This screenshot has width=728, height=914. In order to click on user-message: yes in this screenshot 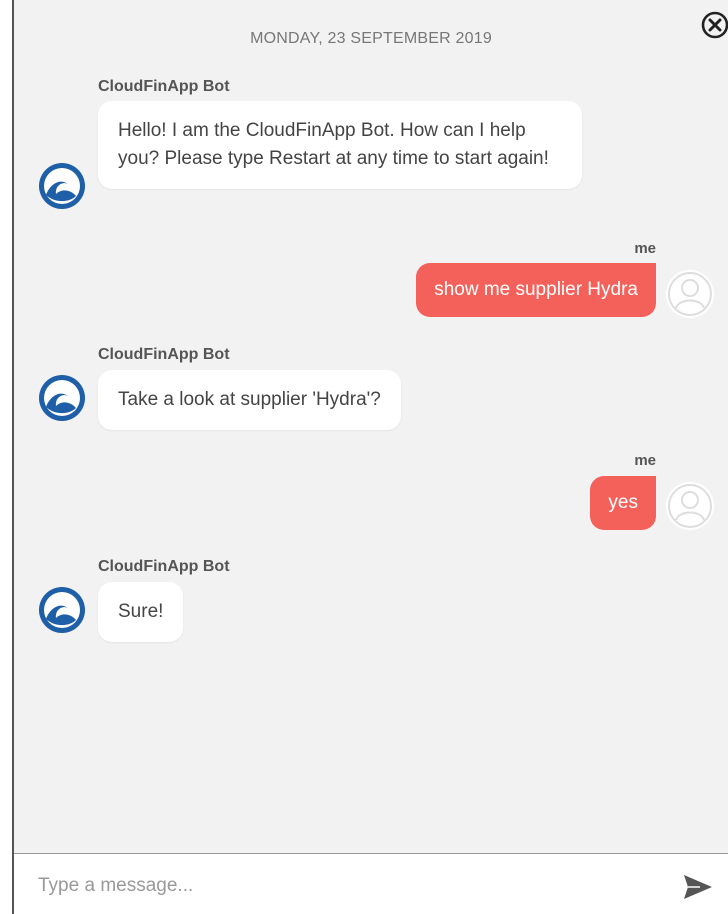, I will do `click(623, 503)`.